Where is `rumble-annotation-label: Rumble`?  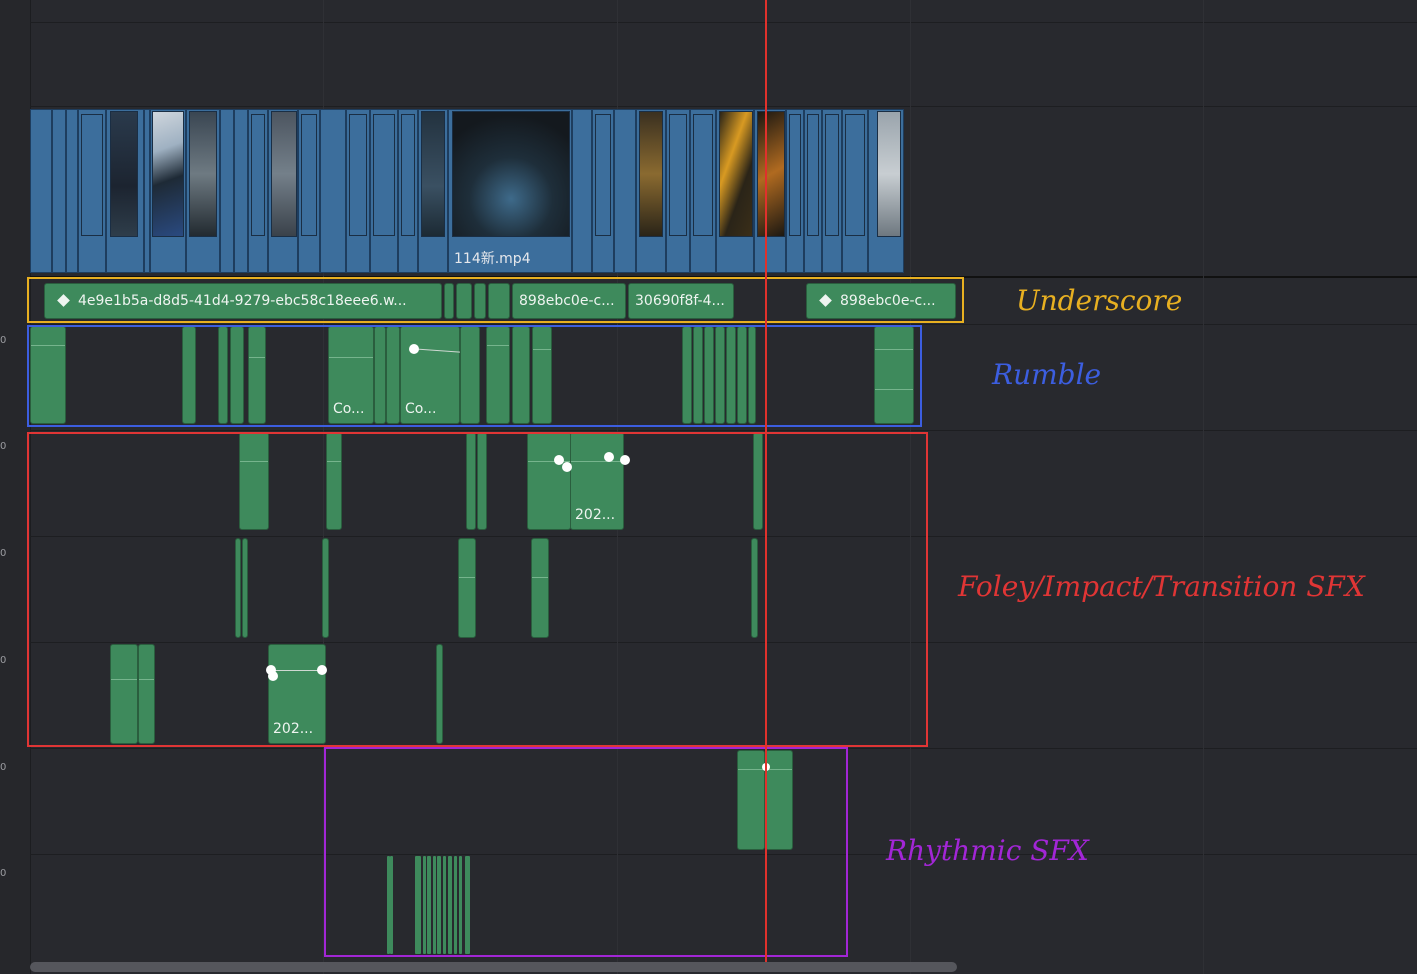 rumble-annotation-label: Rumble is located at coordinates (1047, 374).